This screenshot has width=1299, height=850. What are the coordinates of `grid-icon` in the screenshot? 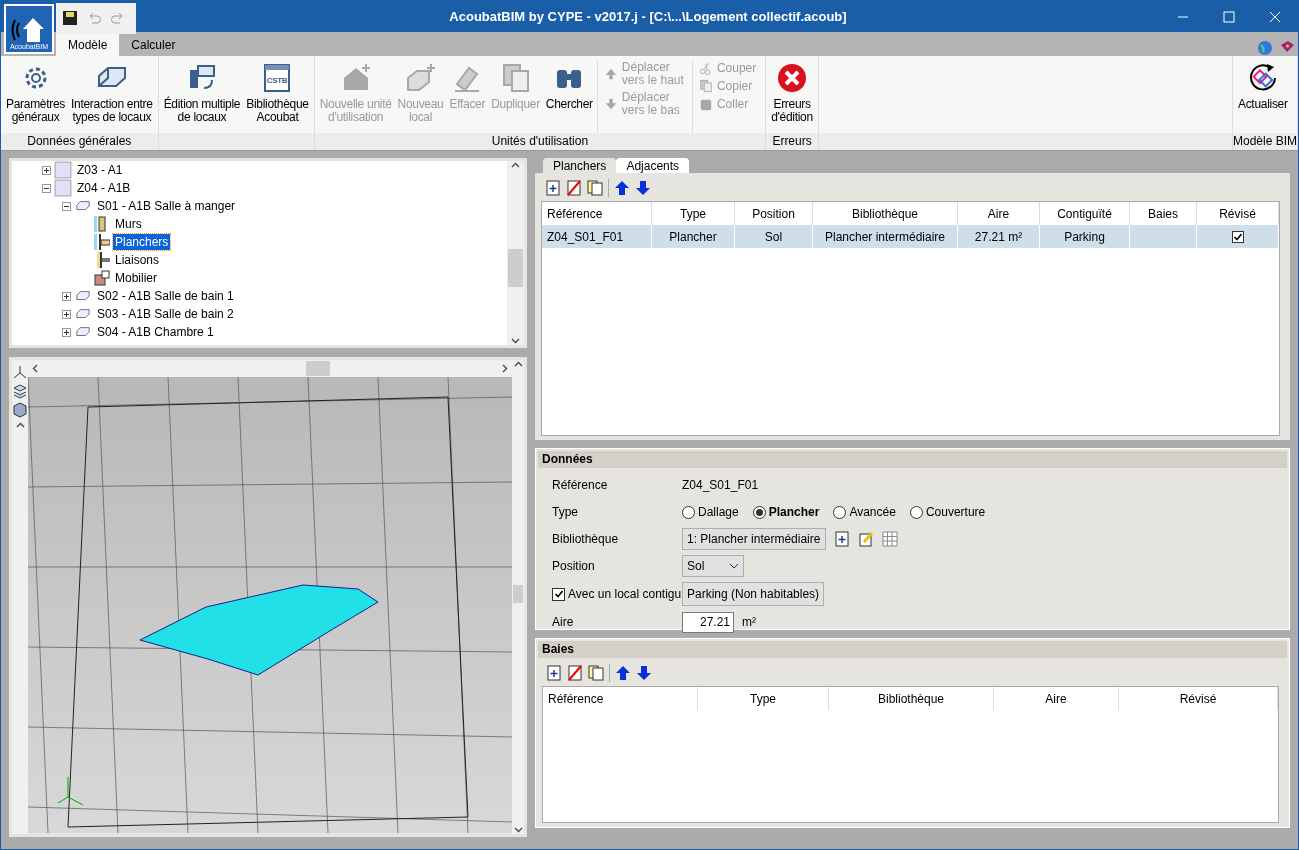 It's located at (890, 539).